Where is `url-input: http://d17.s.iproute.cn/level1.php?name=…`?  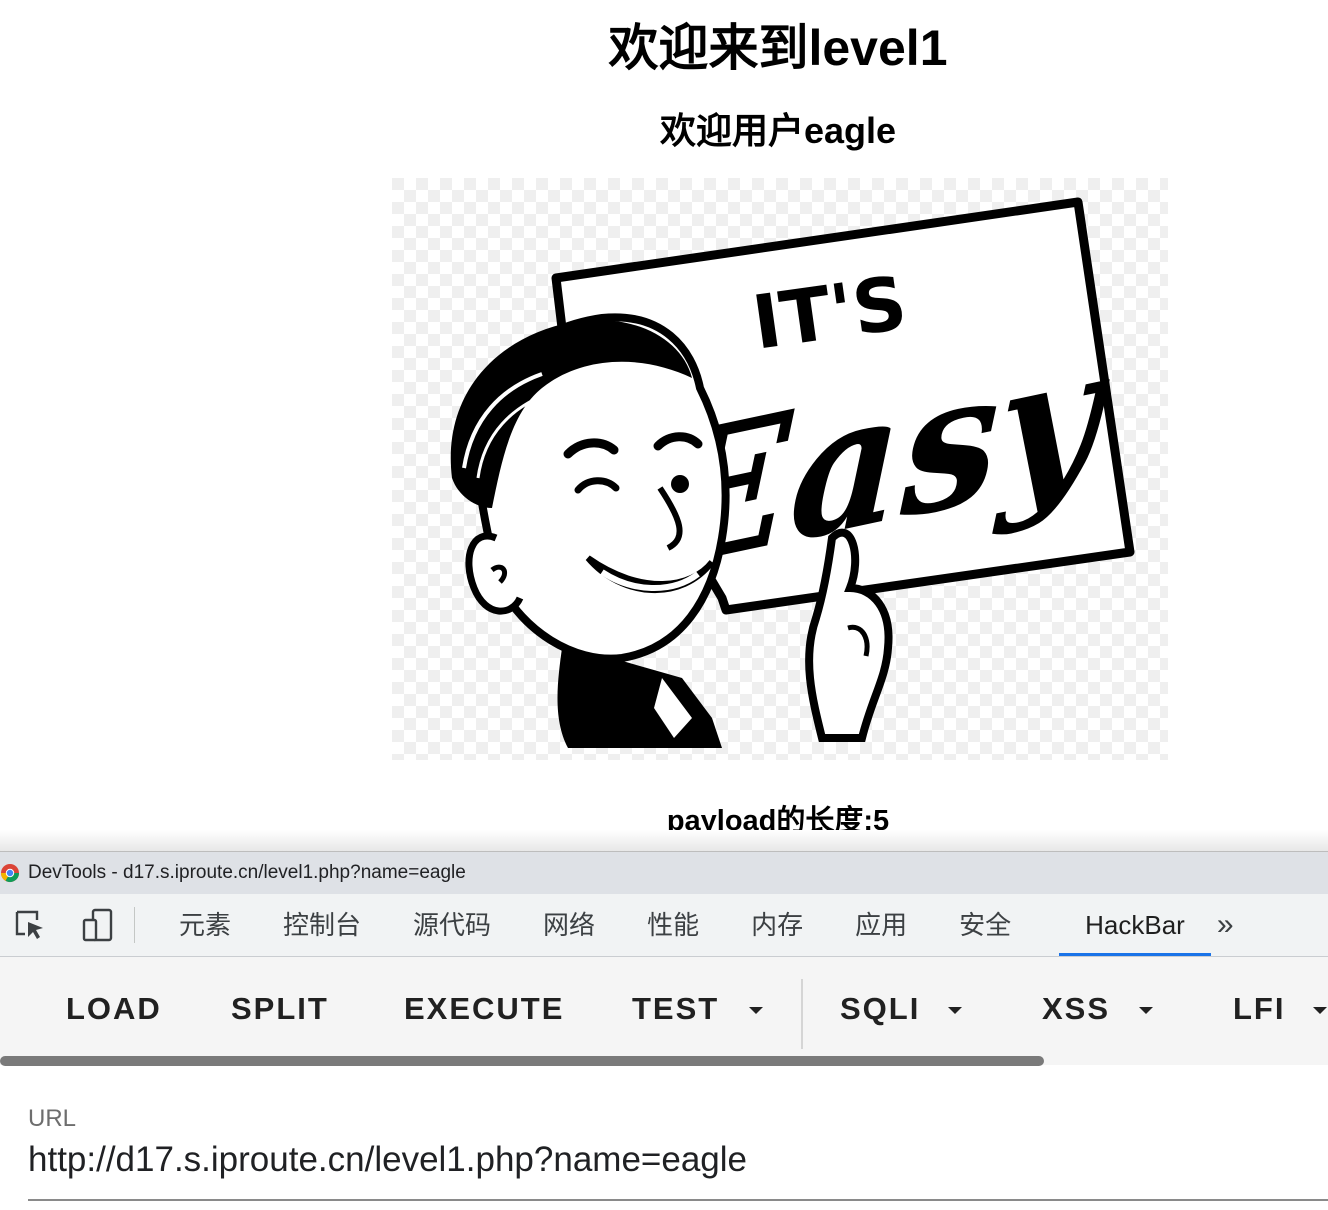
url-input: http://d17.s.iproute.cn/level1.php?name=… is located at coordinates (387, 1160).